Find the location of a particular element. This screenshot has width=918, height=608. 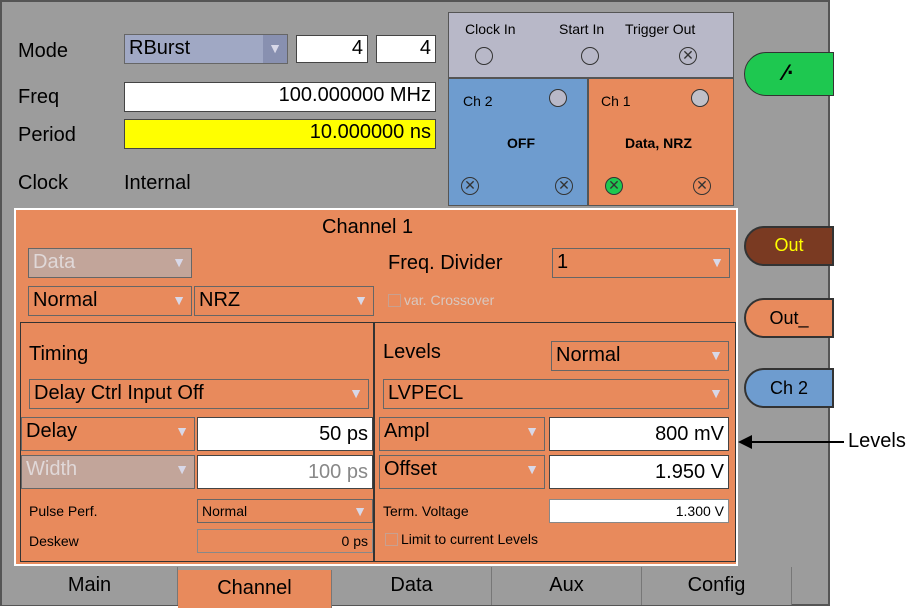

ch1-connector-panel: Ch 1 Data, NRZ ✕ ✕ is located at coordinates (661, 142).